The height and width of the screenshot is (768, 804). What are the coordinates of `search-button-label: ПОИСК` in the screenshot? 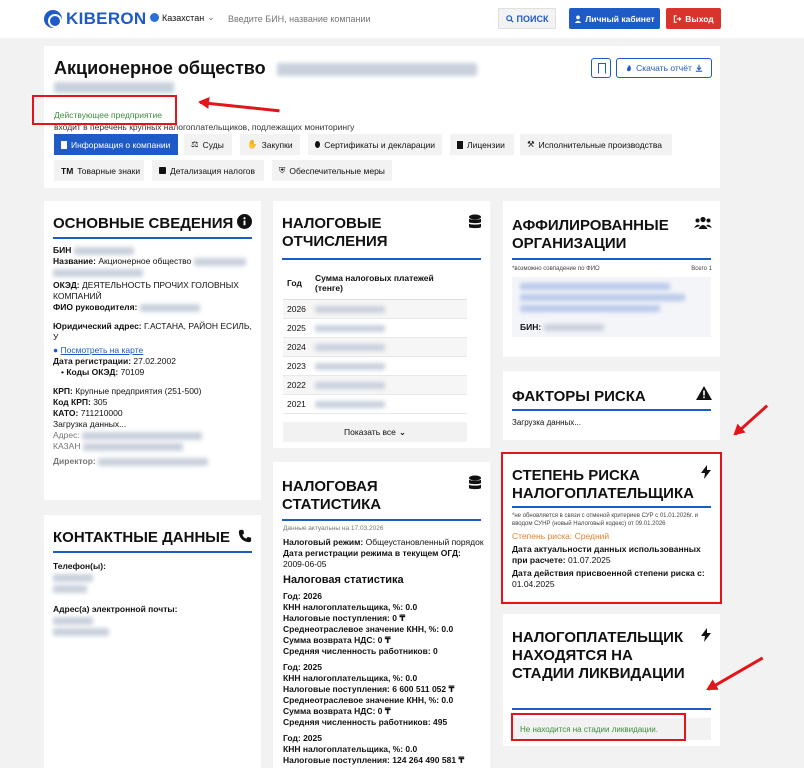 It's located at (532, 18).